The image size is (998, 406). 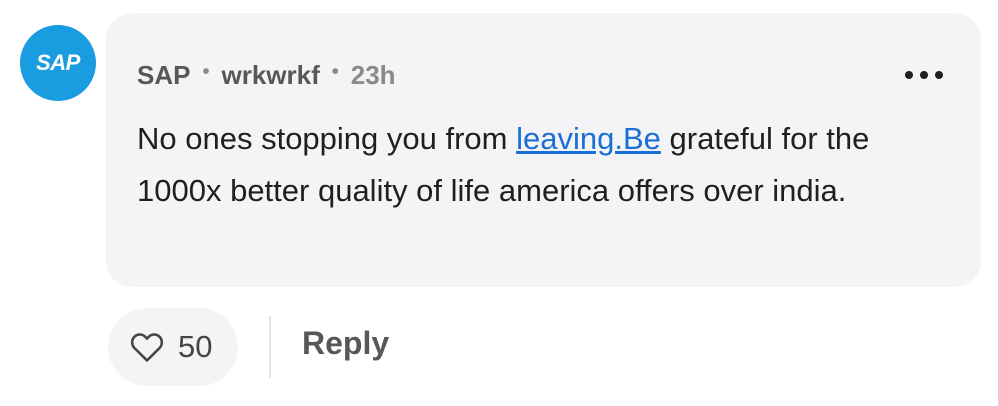 I want to click on avatar-logo-text: SAP, so click(x=58, y=62).